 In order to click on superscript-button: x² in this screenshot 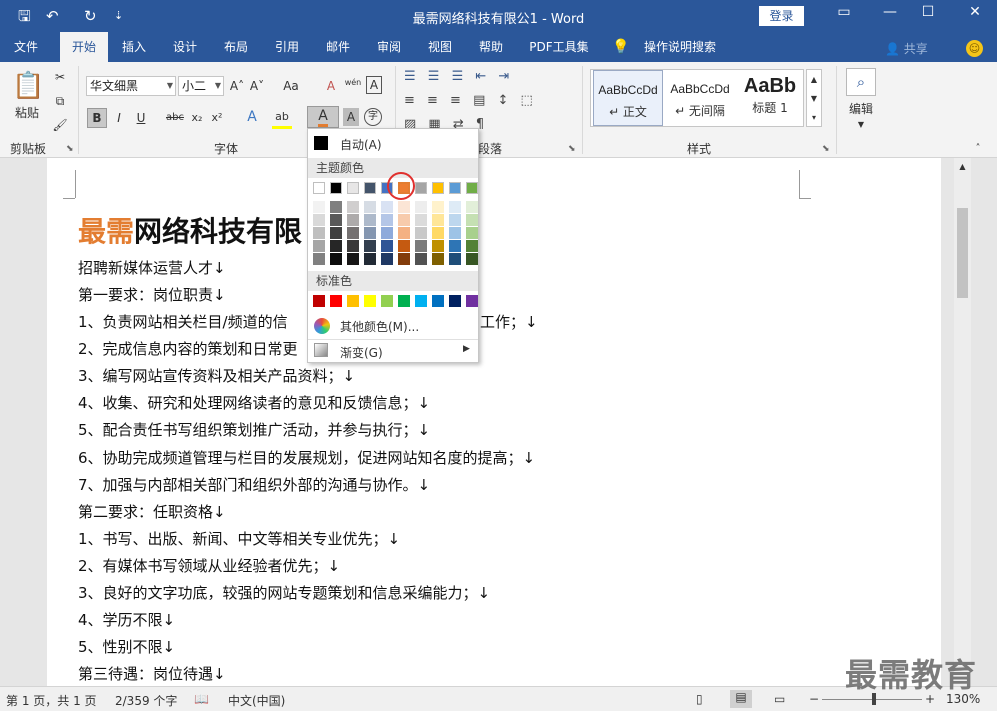, I will do `click(217, 118)`.